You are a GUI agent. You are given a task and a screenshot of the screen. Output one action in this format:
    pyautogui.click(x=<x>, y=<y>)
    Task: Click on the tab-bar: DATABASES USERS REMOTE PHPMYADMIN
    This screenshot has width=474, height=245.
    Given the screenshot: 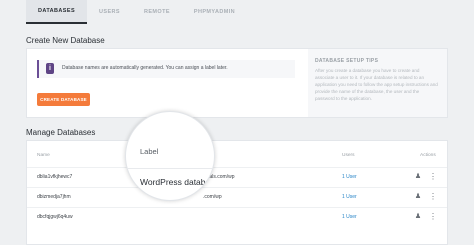 What is the action you would take?
    pyautogui.click(x=136, y=12)
    